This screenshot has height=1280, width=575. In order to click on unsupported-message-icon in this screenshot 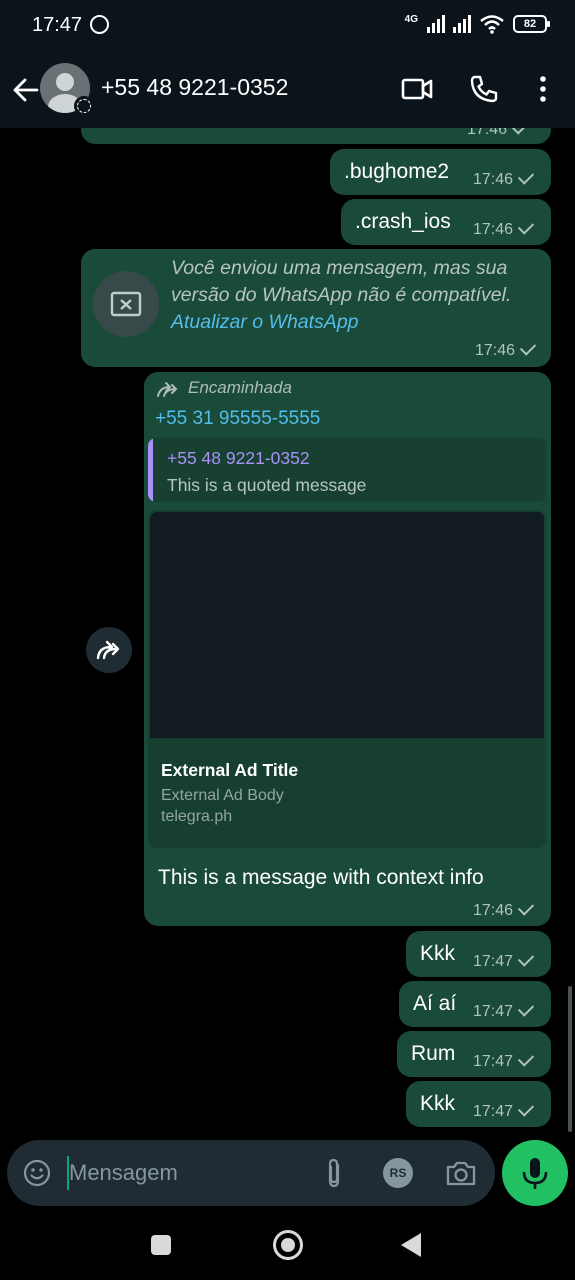, I will do `click(126, 304)`.